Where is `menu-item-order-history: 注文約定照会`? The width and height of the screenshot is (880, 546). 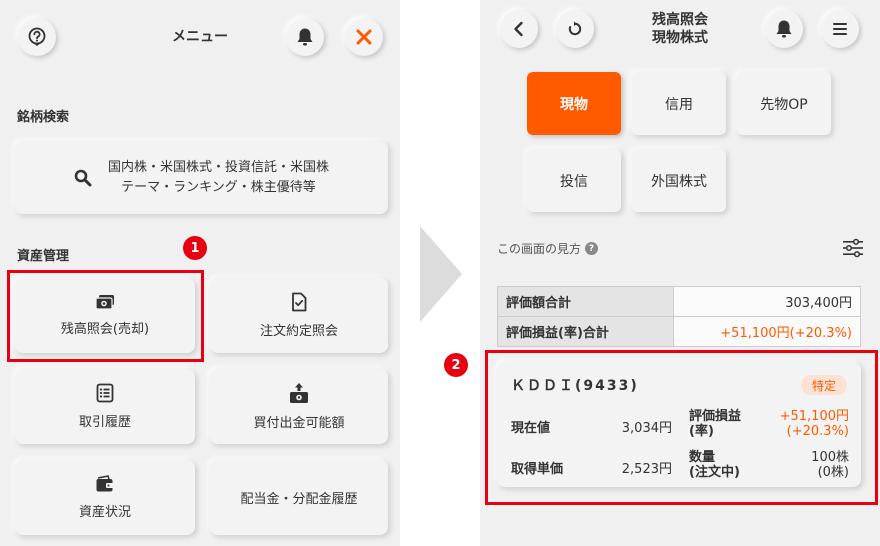
menu-item-order-history: 注文約定照会 is located at coordinates (299, 315).